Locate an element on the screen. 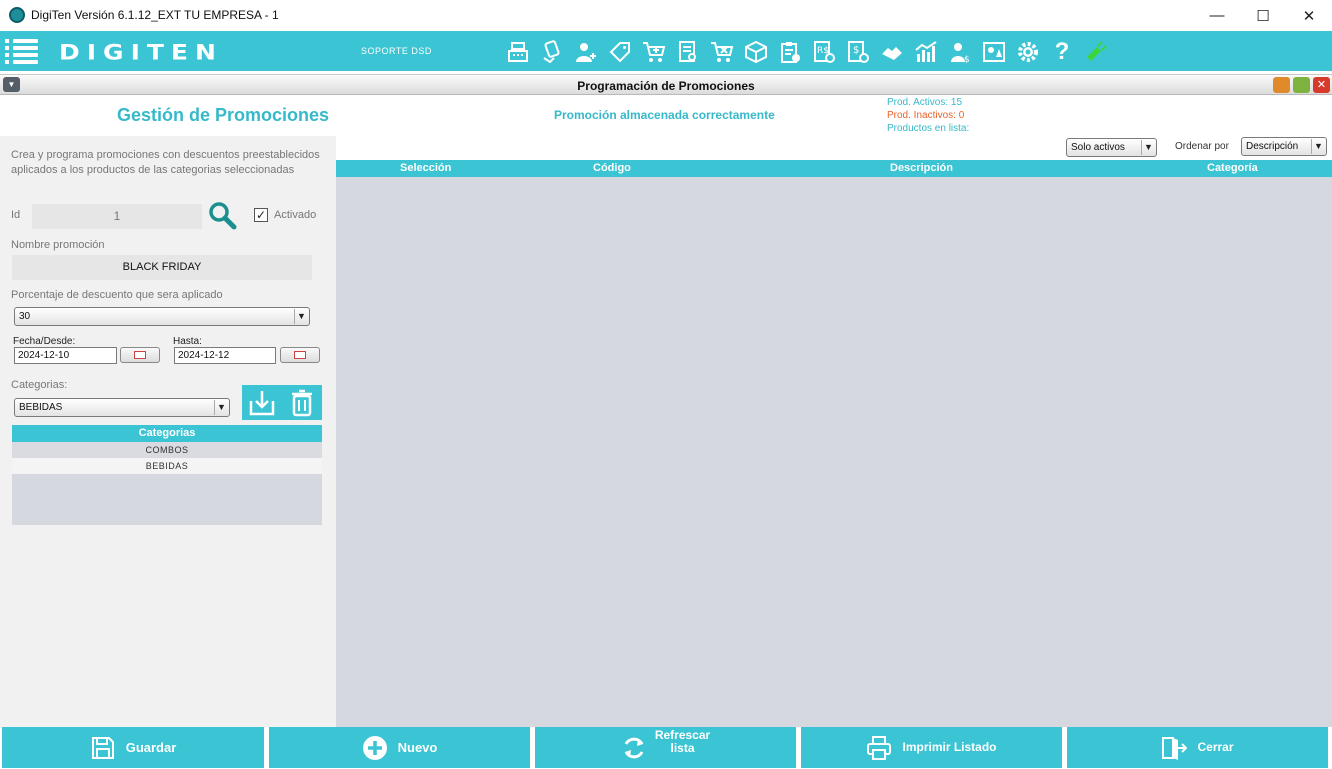 The height and width of the screenshot is (769, 1332). close-label: Cerrar is located at coordinates (1215, 747).